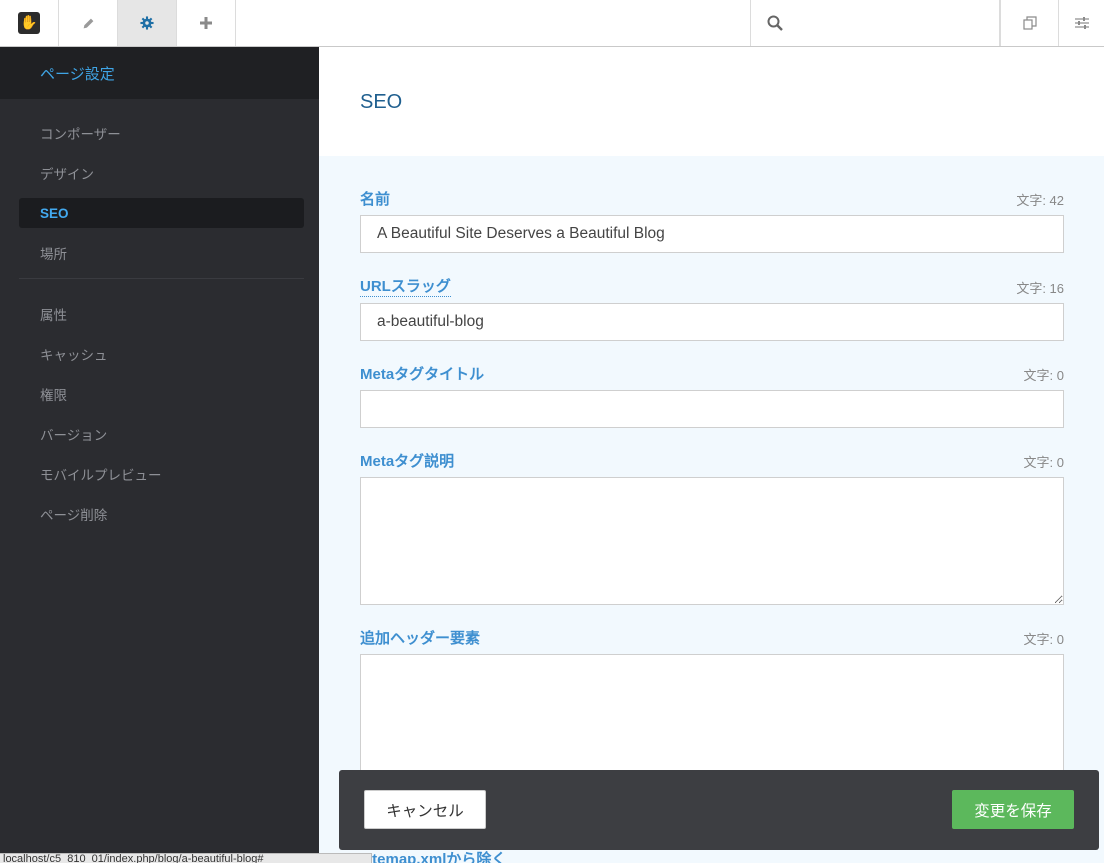 This screenshot has height=863, width=1104. I want to click on sliders-icon, so click(1081, 23).